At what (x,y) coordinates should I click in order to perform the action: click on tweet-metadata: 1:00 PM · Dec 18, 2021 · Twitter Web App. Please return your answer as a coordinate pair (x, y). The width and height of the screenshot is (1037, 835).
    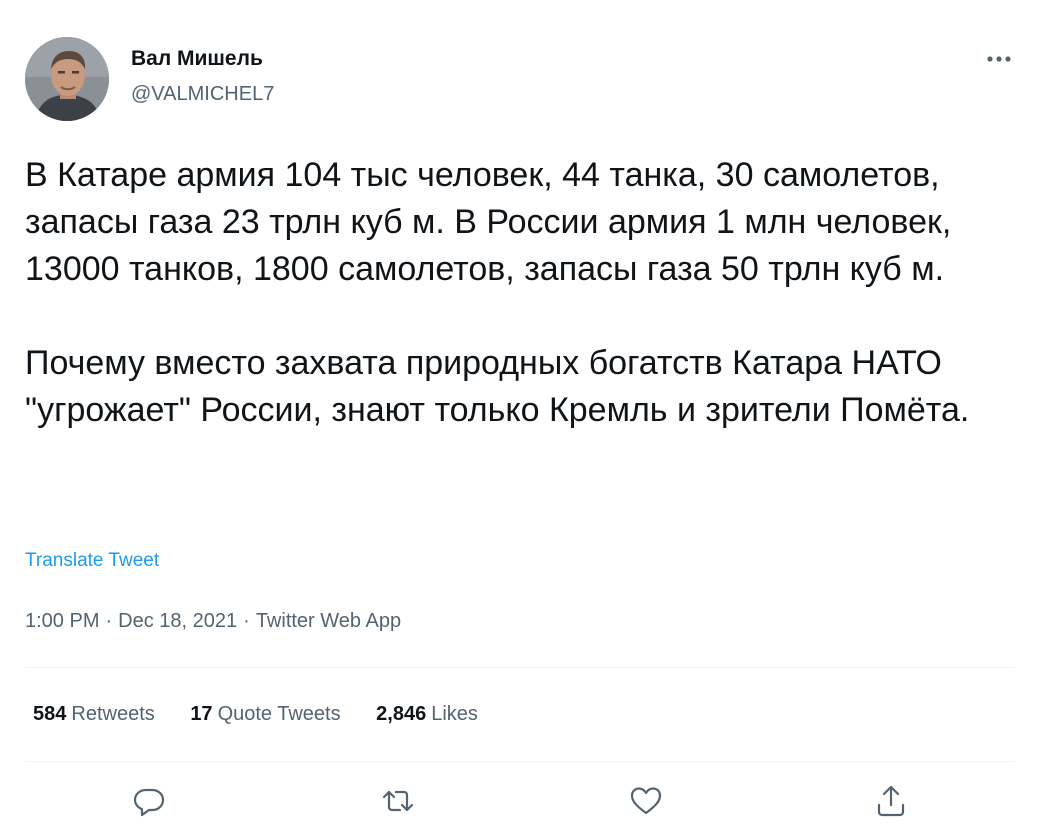
    Looking at the image, I should click on (213, 621).